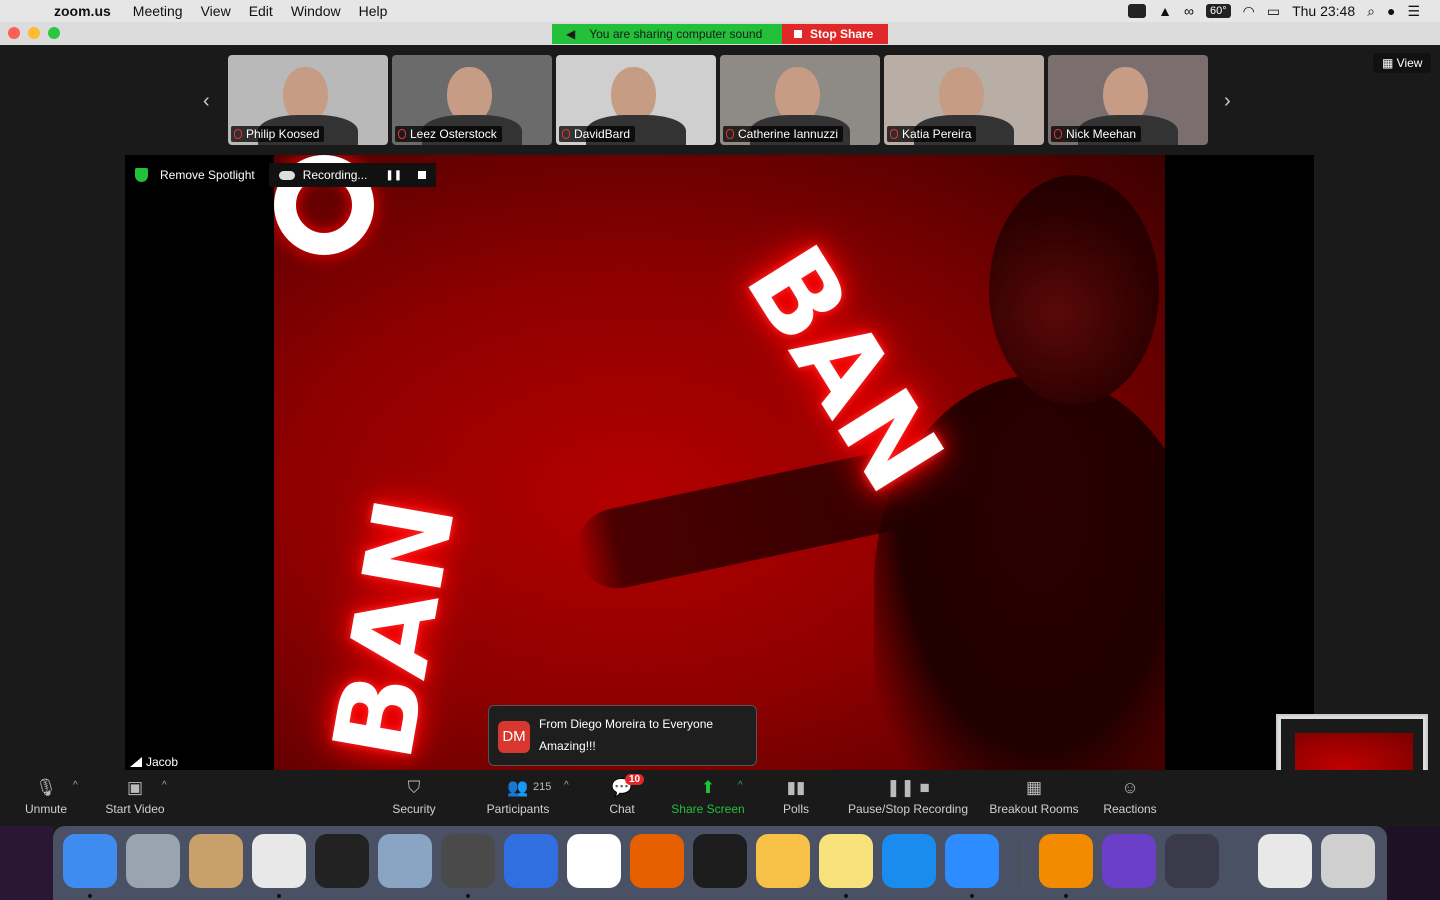 This screenshot has height=900, width=1440. What do you see at coordinates (1189, 11) in the screenshot?
I see `creative-cloud-icon: ∞` at bounding box center [1189, 11].